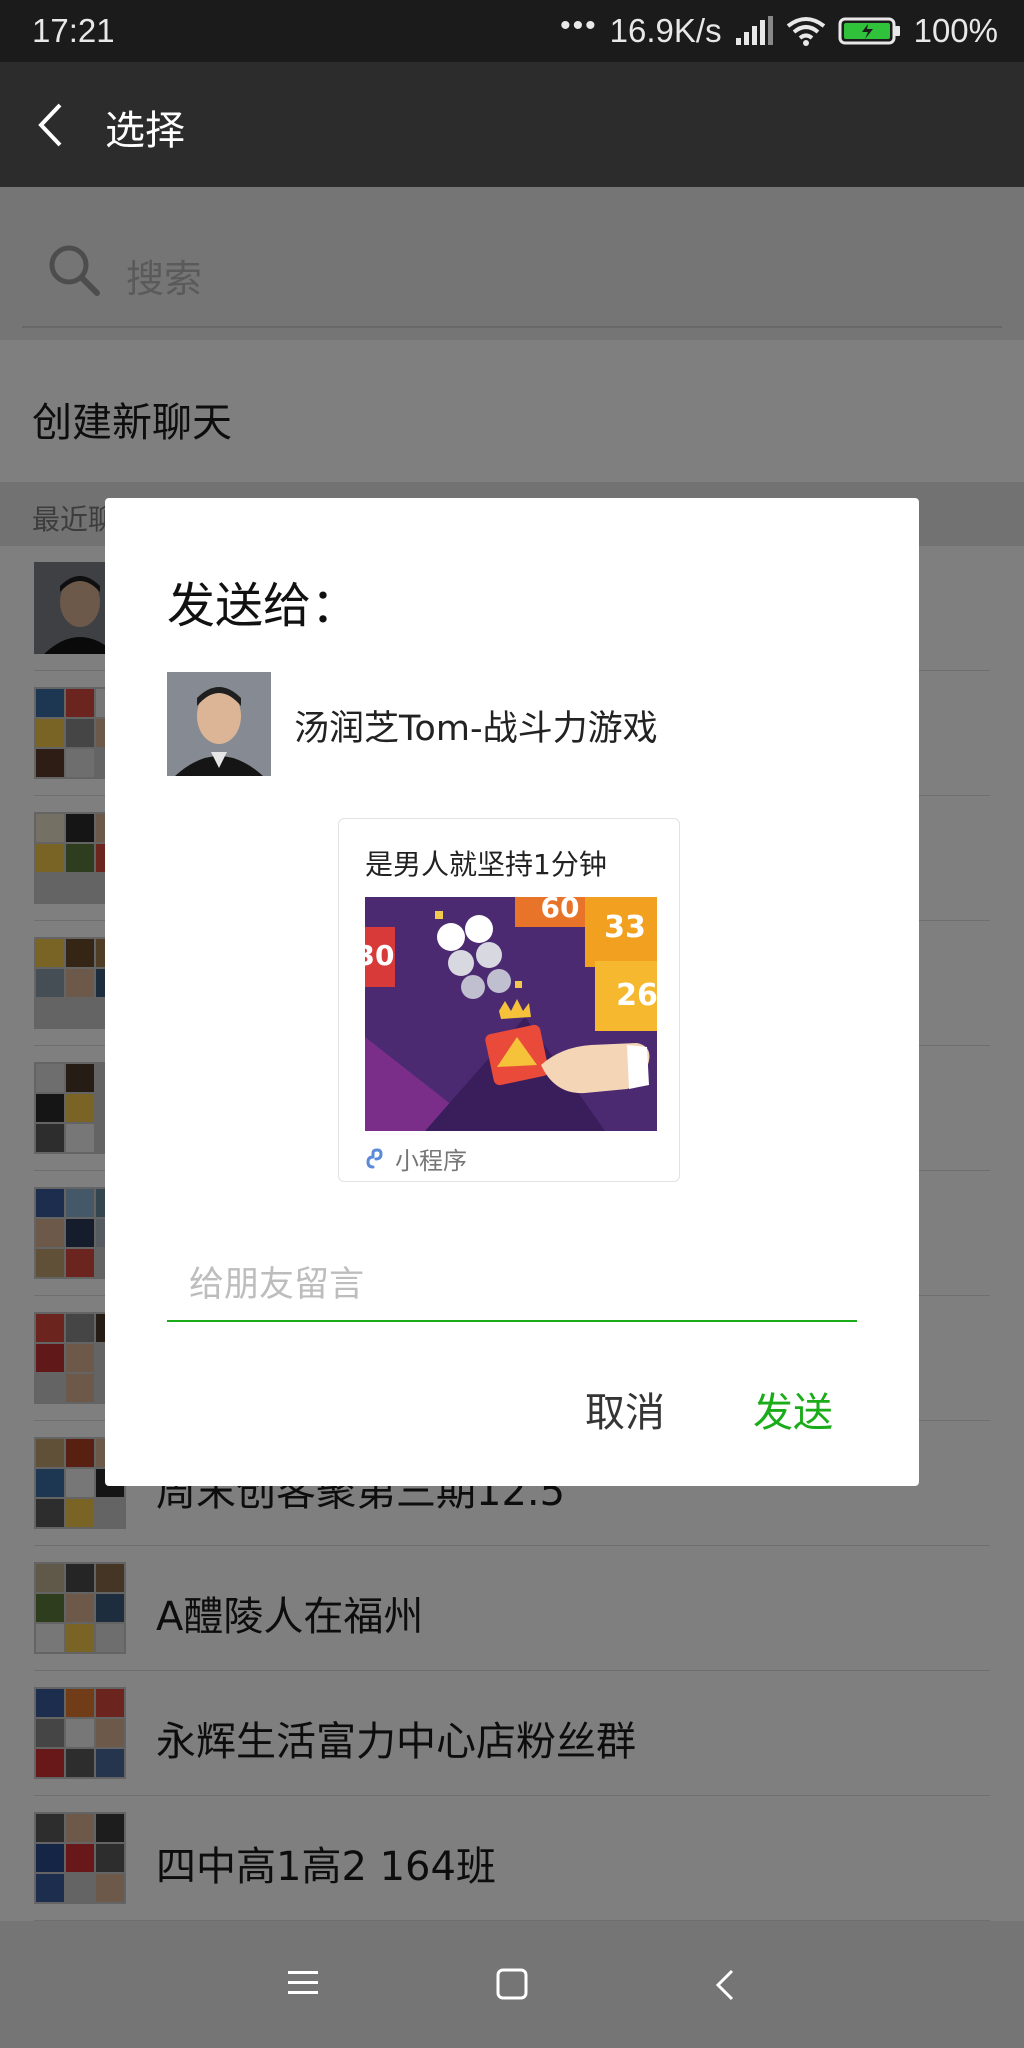  What do you see at coordinates (276, 1281) in the screenshot?
I see `message-placeholder: 给朋友留言` at bounding box center [276, 1281].